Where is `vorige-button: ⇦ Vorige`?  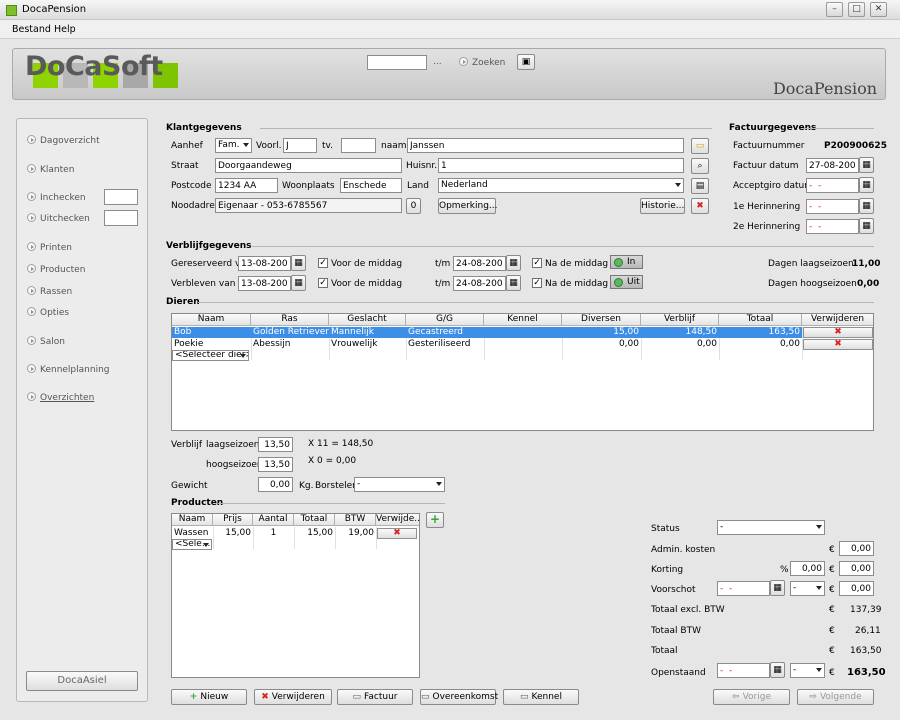
vorige-button: ⇦ Vorige is located at coordinates (751, 697).